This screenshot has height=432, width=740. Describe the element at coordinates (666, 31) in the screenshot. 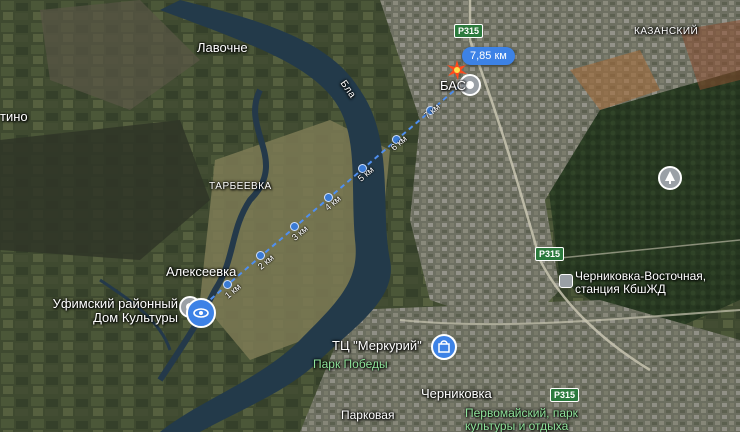

I see `label-kazansky: КАЗАНСКИЙ` at that location.